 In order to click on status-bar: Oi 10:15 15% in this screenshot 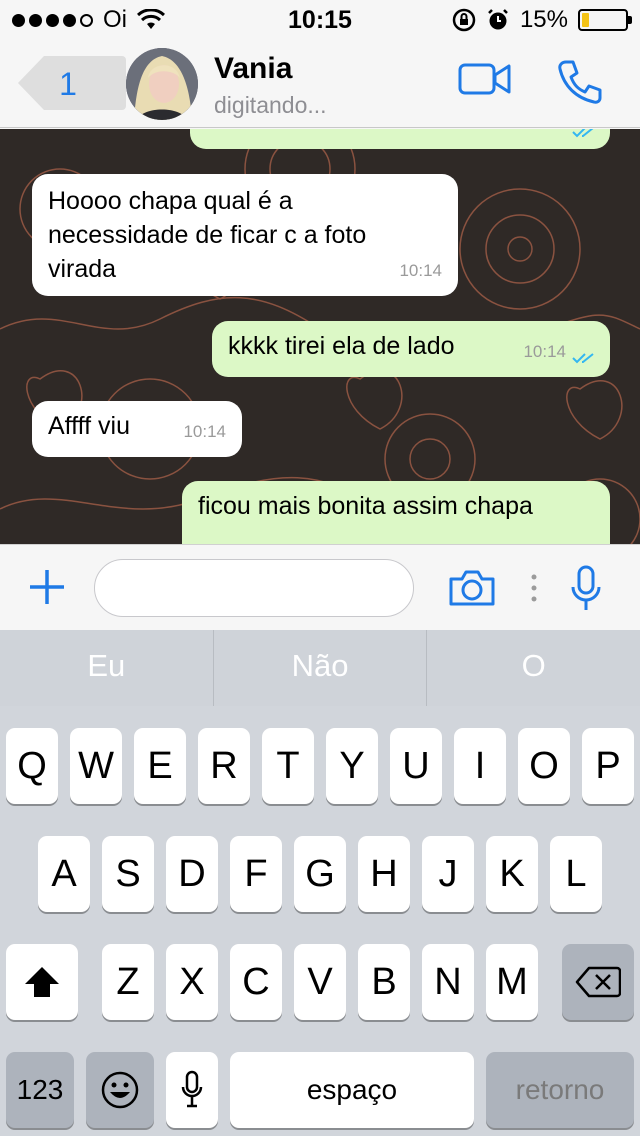, I will do `click(320, 20)`.